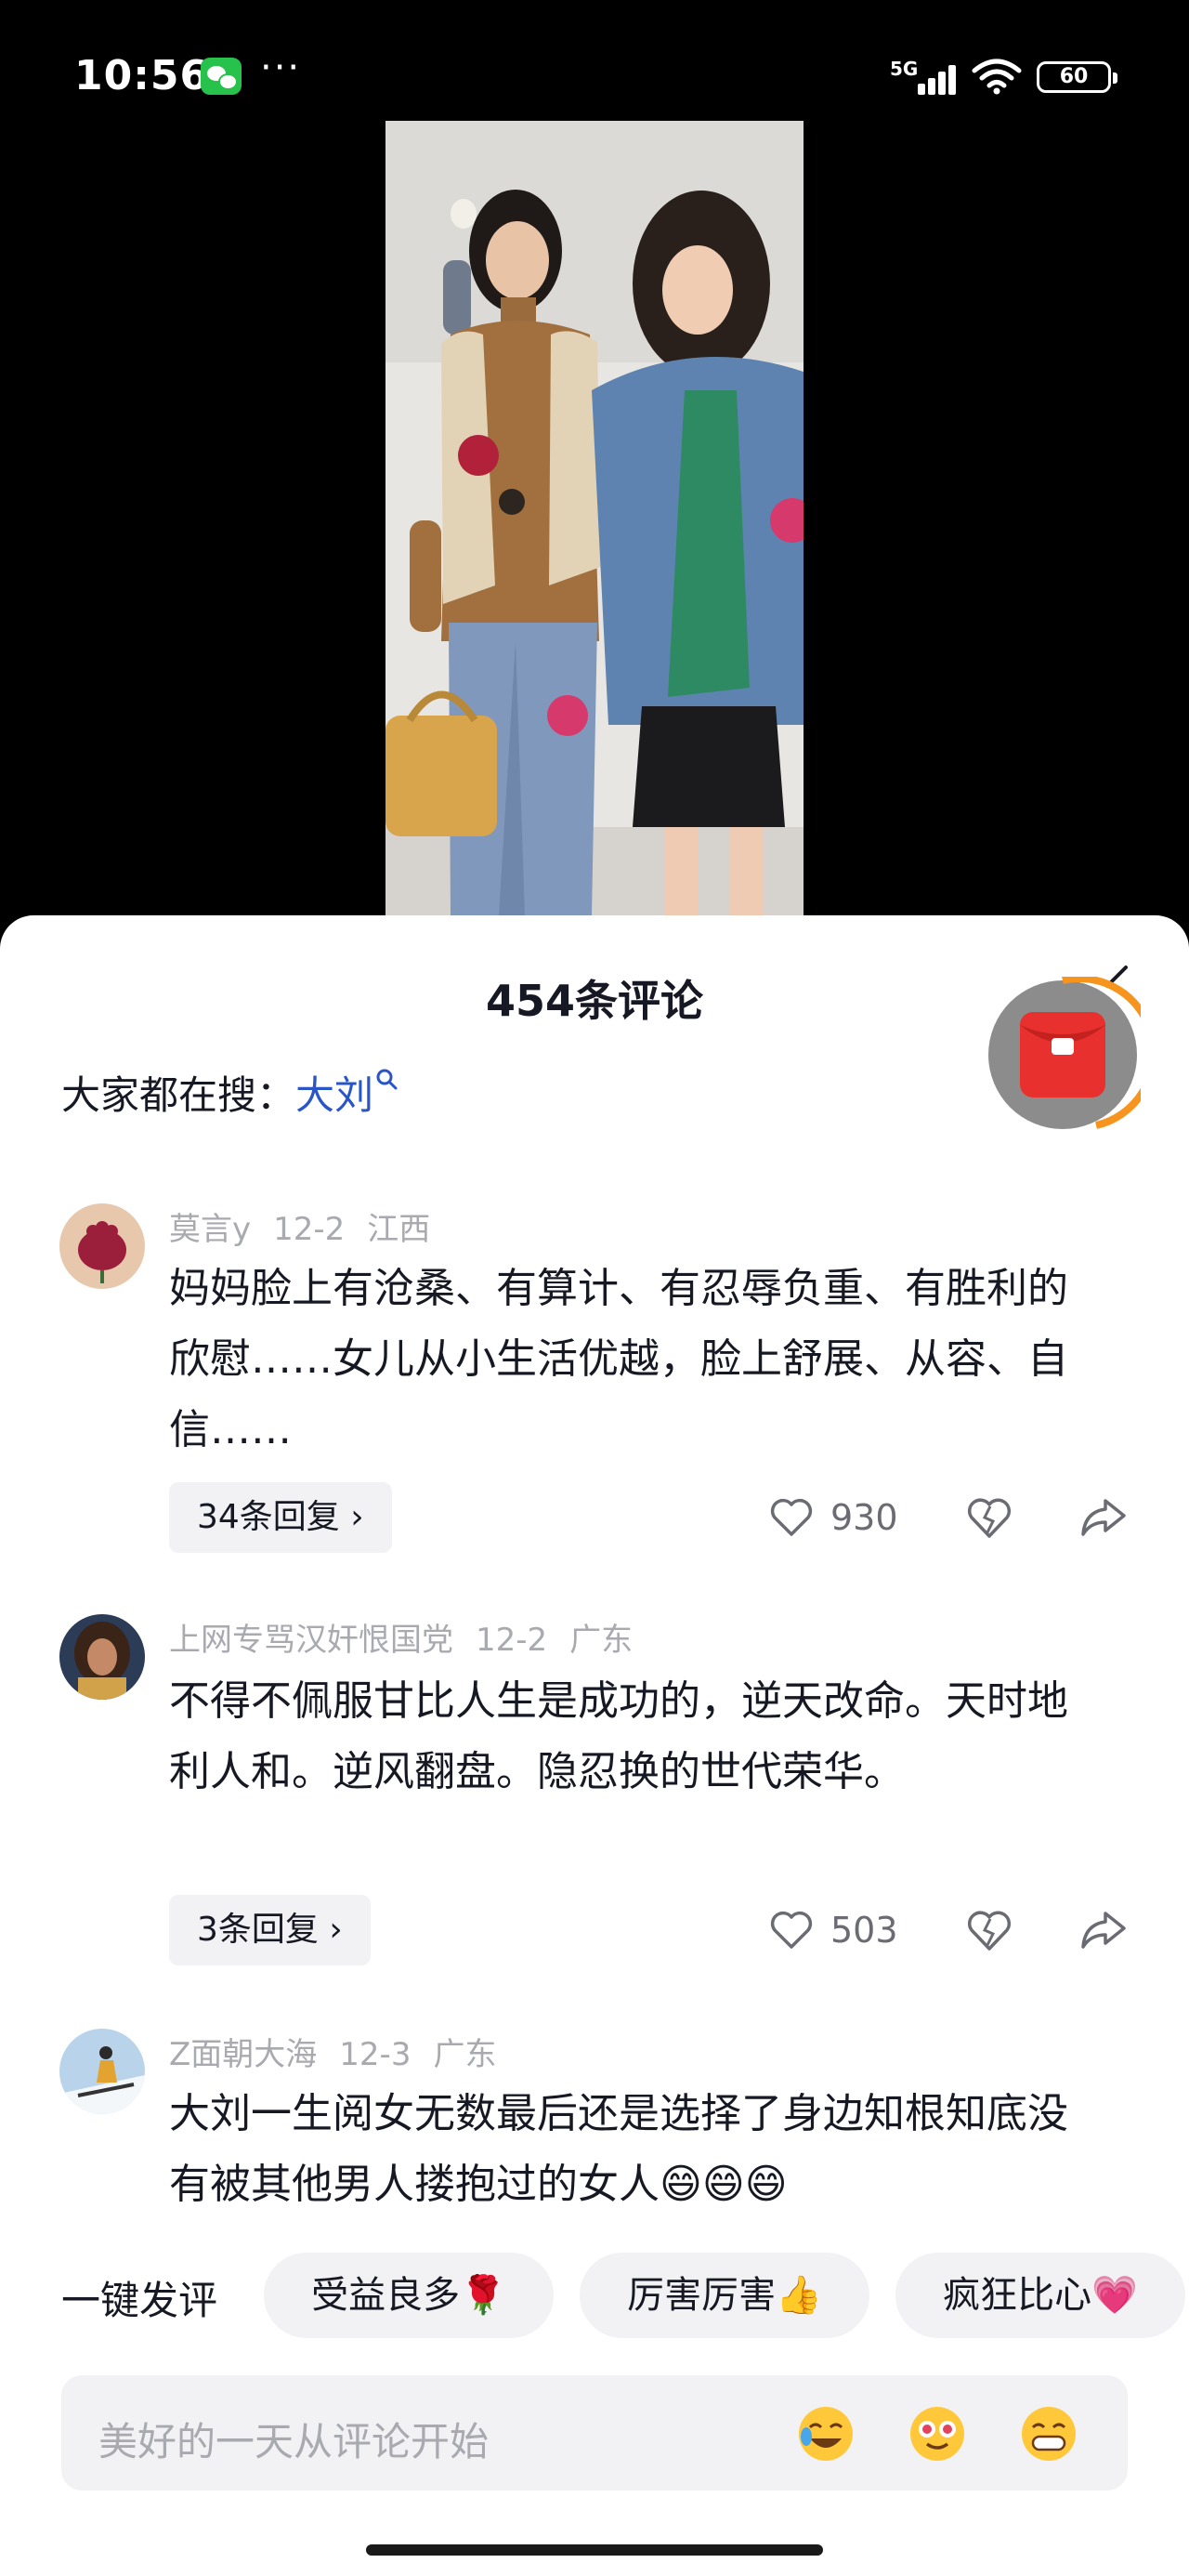 The height and width of the screenshot is (2576, 1189). I want to click on view-replies-button: 3条回复 ›, so click(270, 1930).